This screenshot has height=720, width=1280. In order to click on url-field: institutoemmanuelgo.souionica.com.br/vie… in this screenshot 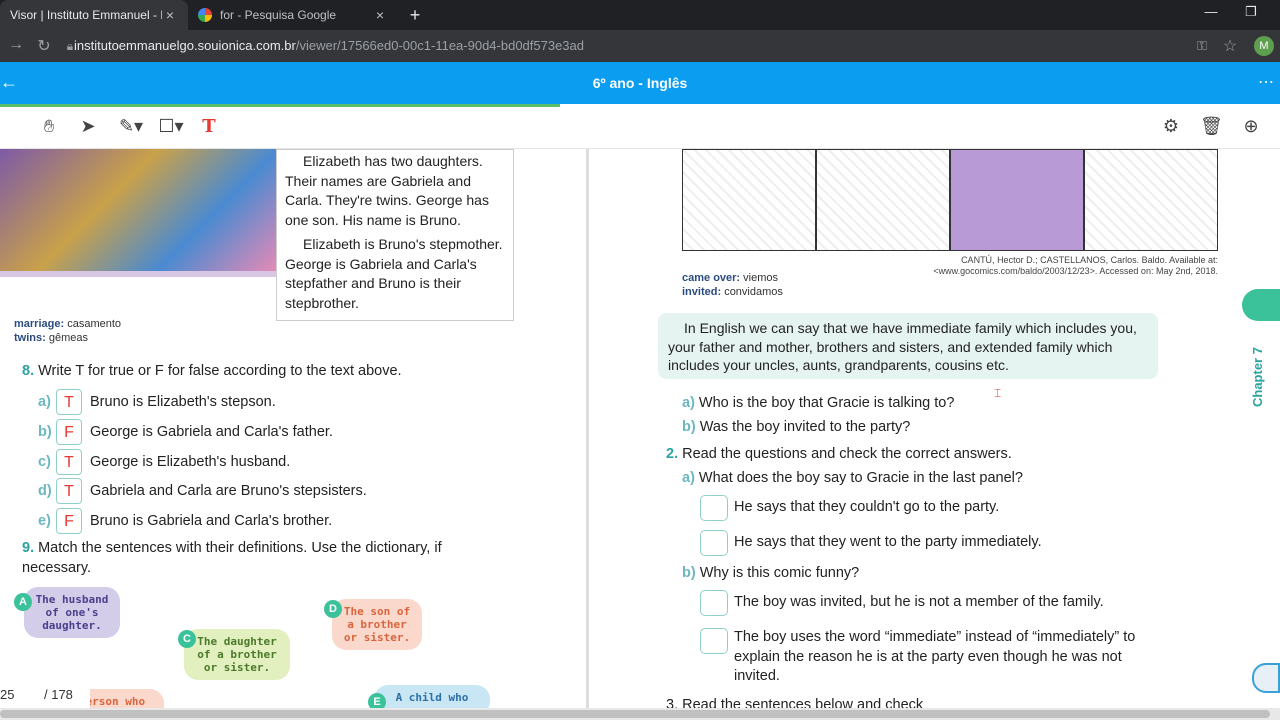, I will do `click(329, 45)`.